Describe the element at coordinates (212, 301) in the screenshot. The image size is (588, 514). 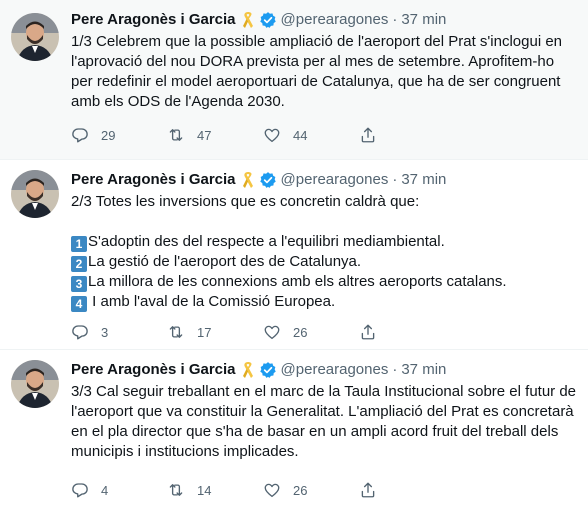
I see `list-item-text: I amb l'aval de la Comissió Europea.` at that location.